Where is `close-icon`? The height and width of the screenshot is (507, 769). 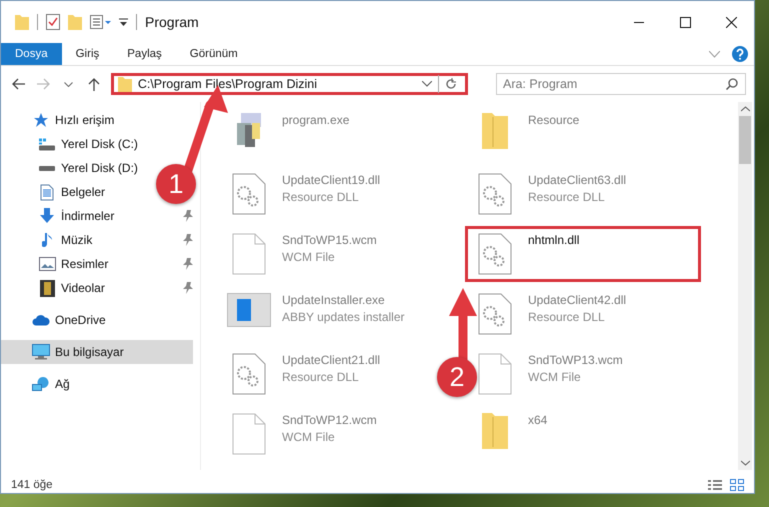
close-icon is located at coordinates (731, 22).